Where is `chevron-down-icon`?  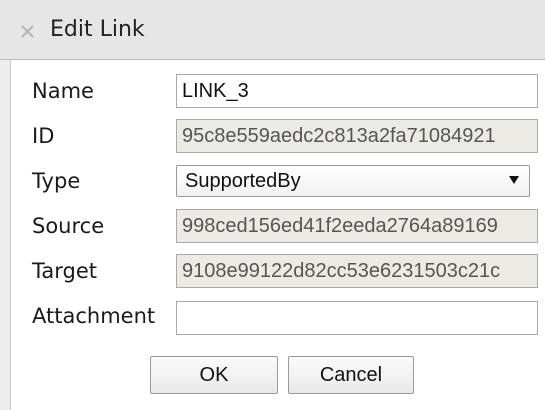
chevron-down-icon is located at coordinates (514, 180).